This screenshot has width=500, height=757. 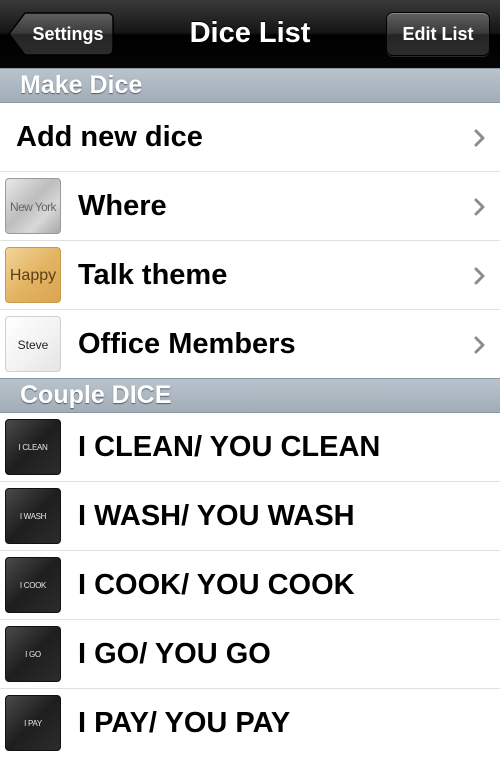 What do you see at coordinates (122, 206) in the screenshot?
I see `dice-label: Where` at bounding box center [122, 206].